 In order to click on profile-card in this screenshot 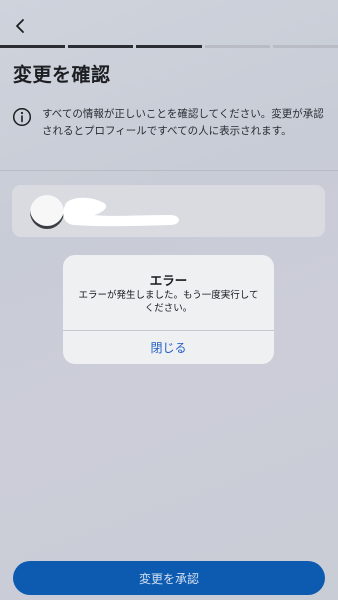, I will do `click(168, 211)`.